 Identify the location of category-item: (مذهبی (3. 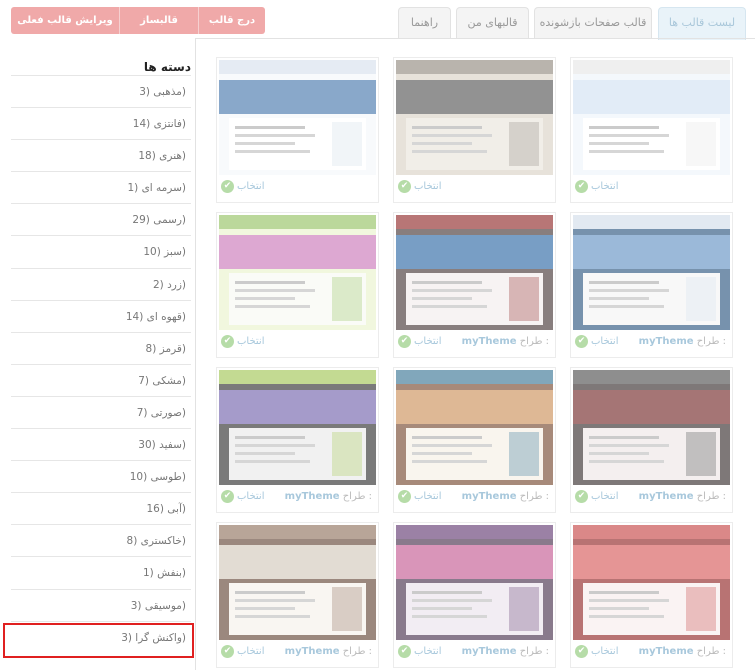
(101, 91).